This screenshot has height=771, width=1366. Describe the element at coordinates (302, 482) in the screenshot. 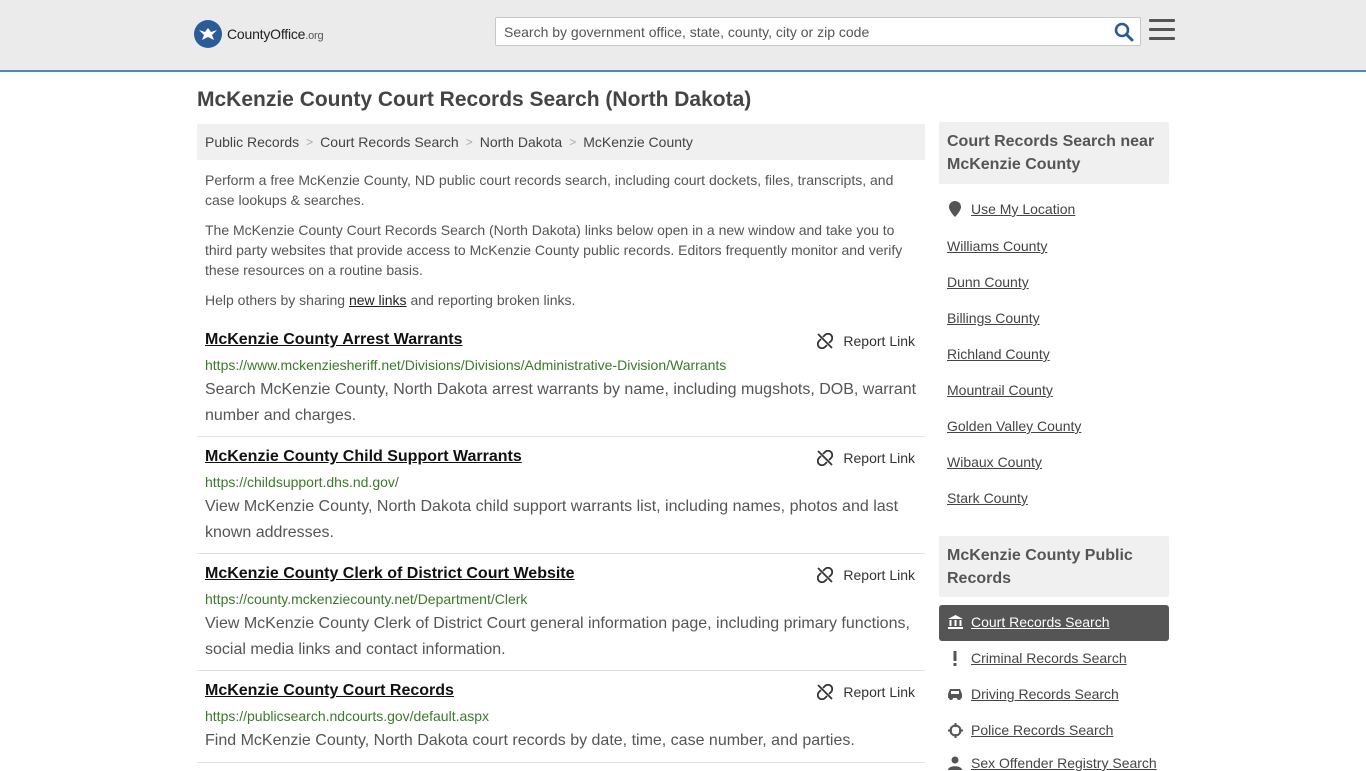

I see `result-url: https://childsupport.dhs.nd.gov/` at that location.